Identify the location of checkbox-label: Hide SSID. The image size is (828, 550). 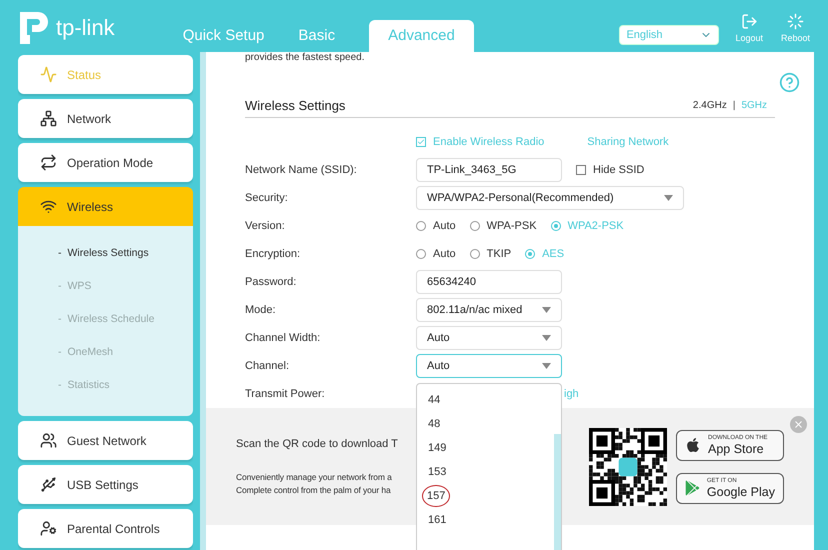
(618, 170).